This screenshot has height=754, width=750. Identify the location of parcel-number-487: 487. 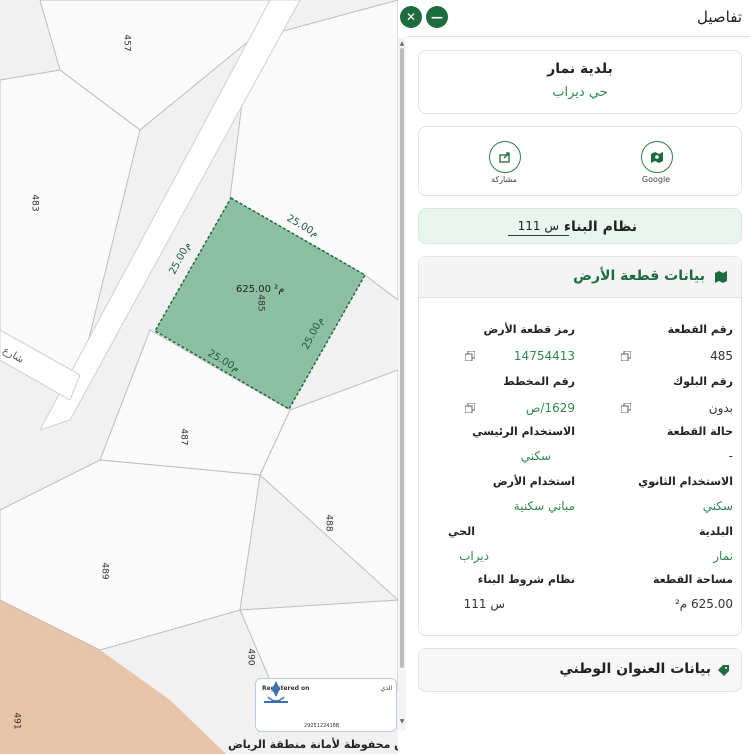
(183, 437).